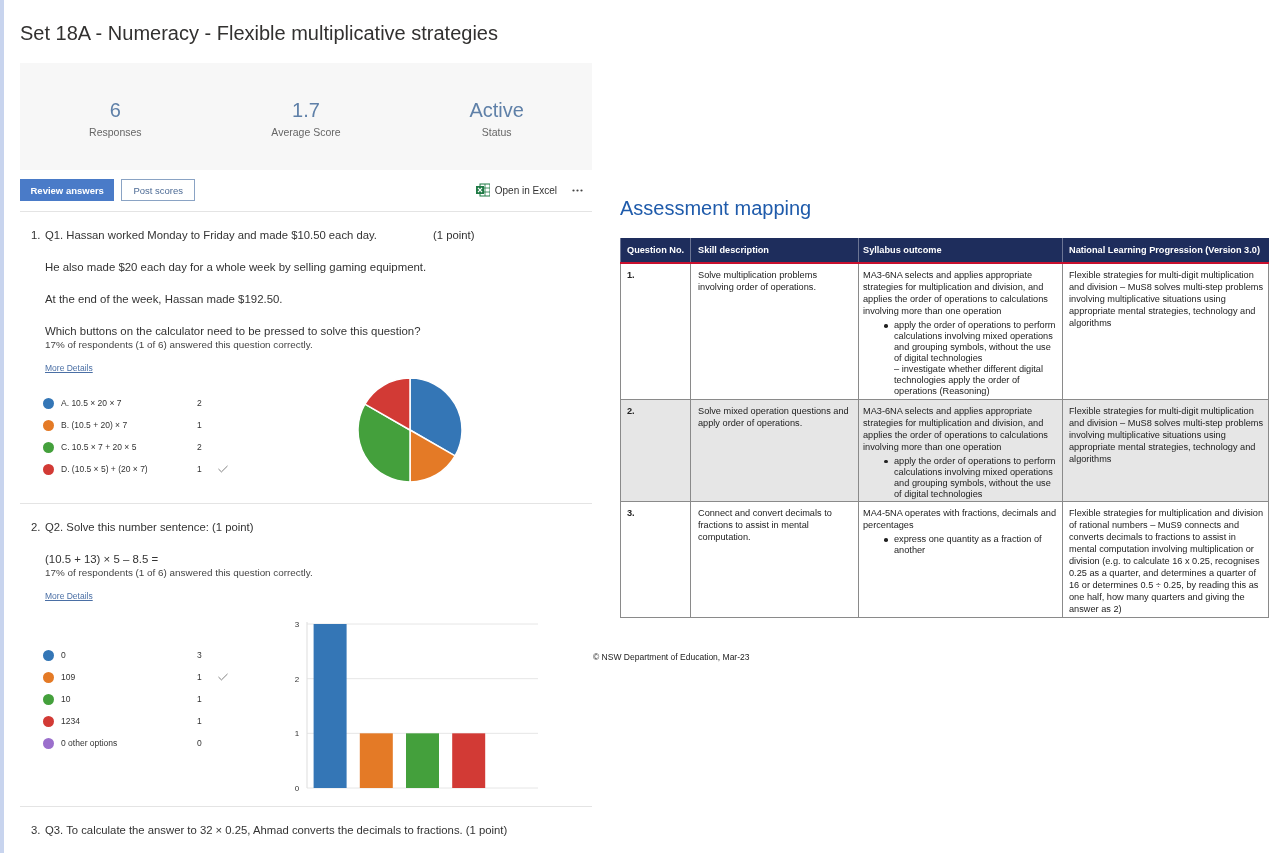 This screenshot has height=853, width=1280. Describe the element at coordinates (211, 235) in the screenshot. I see `question-title: Q1. Hassan worked Monday to Friday and made $10.50 each day.` at that location.